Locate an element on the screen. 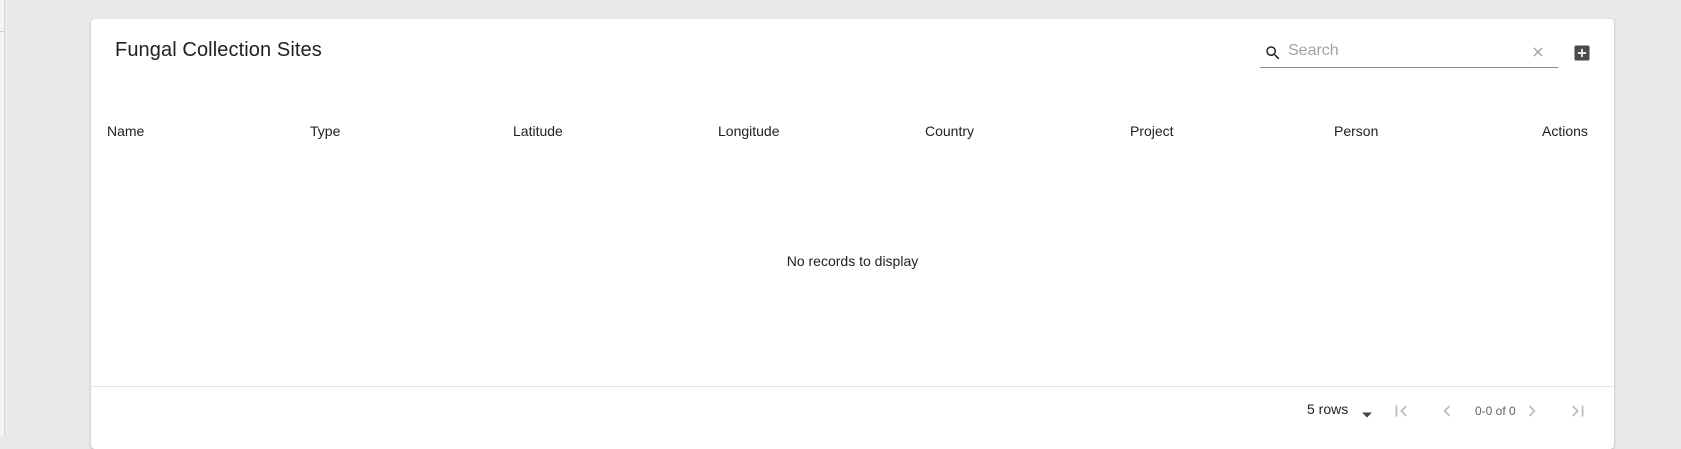 This screenshot has width=1681, height=449. table-title: Fungal Collection Sites is located at coordinates (218, 50).